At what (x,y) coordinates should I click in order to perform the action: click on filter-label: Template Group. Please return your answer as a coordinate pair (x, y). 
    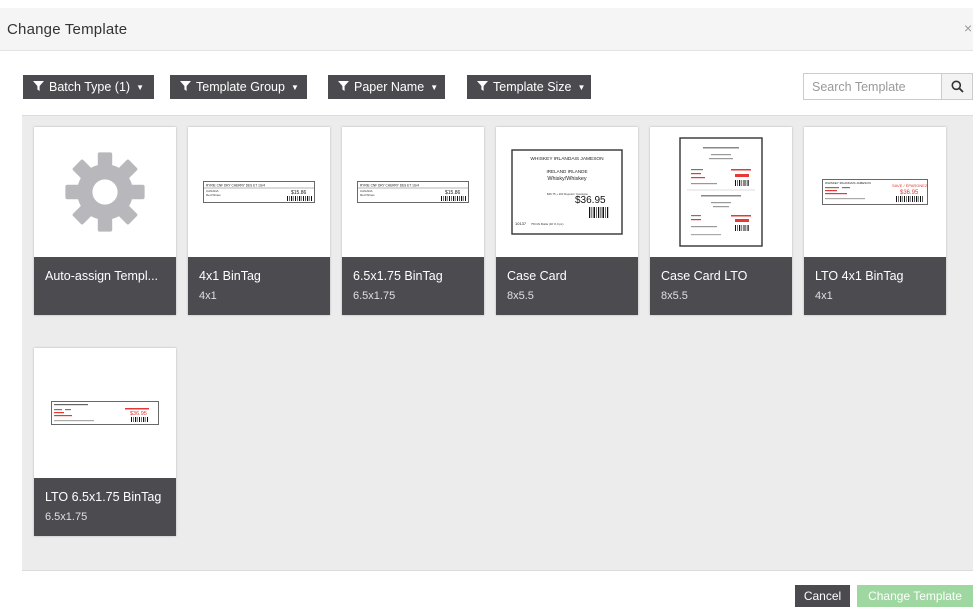
    Looking at the image, I should click on (240, 87).